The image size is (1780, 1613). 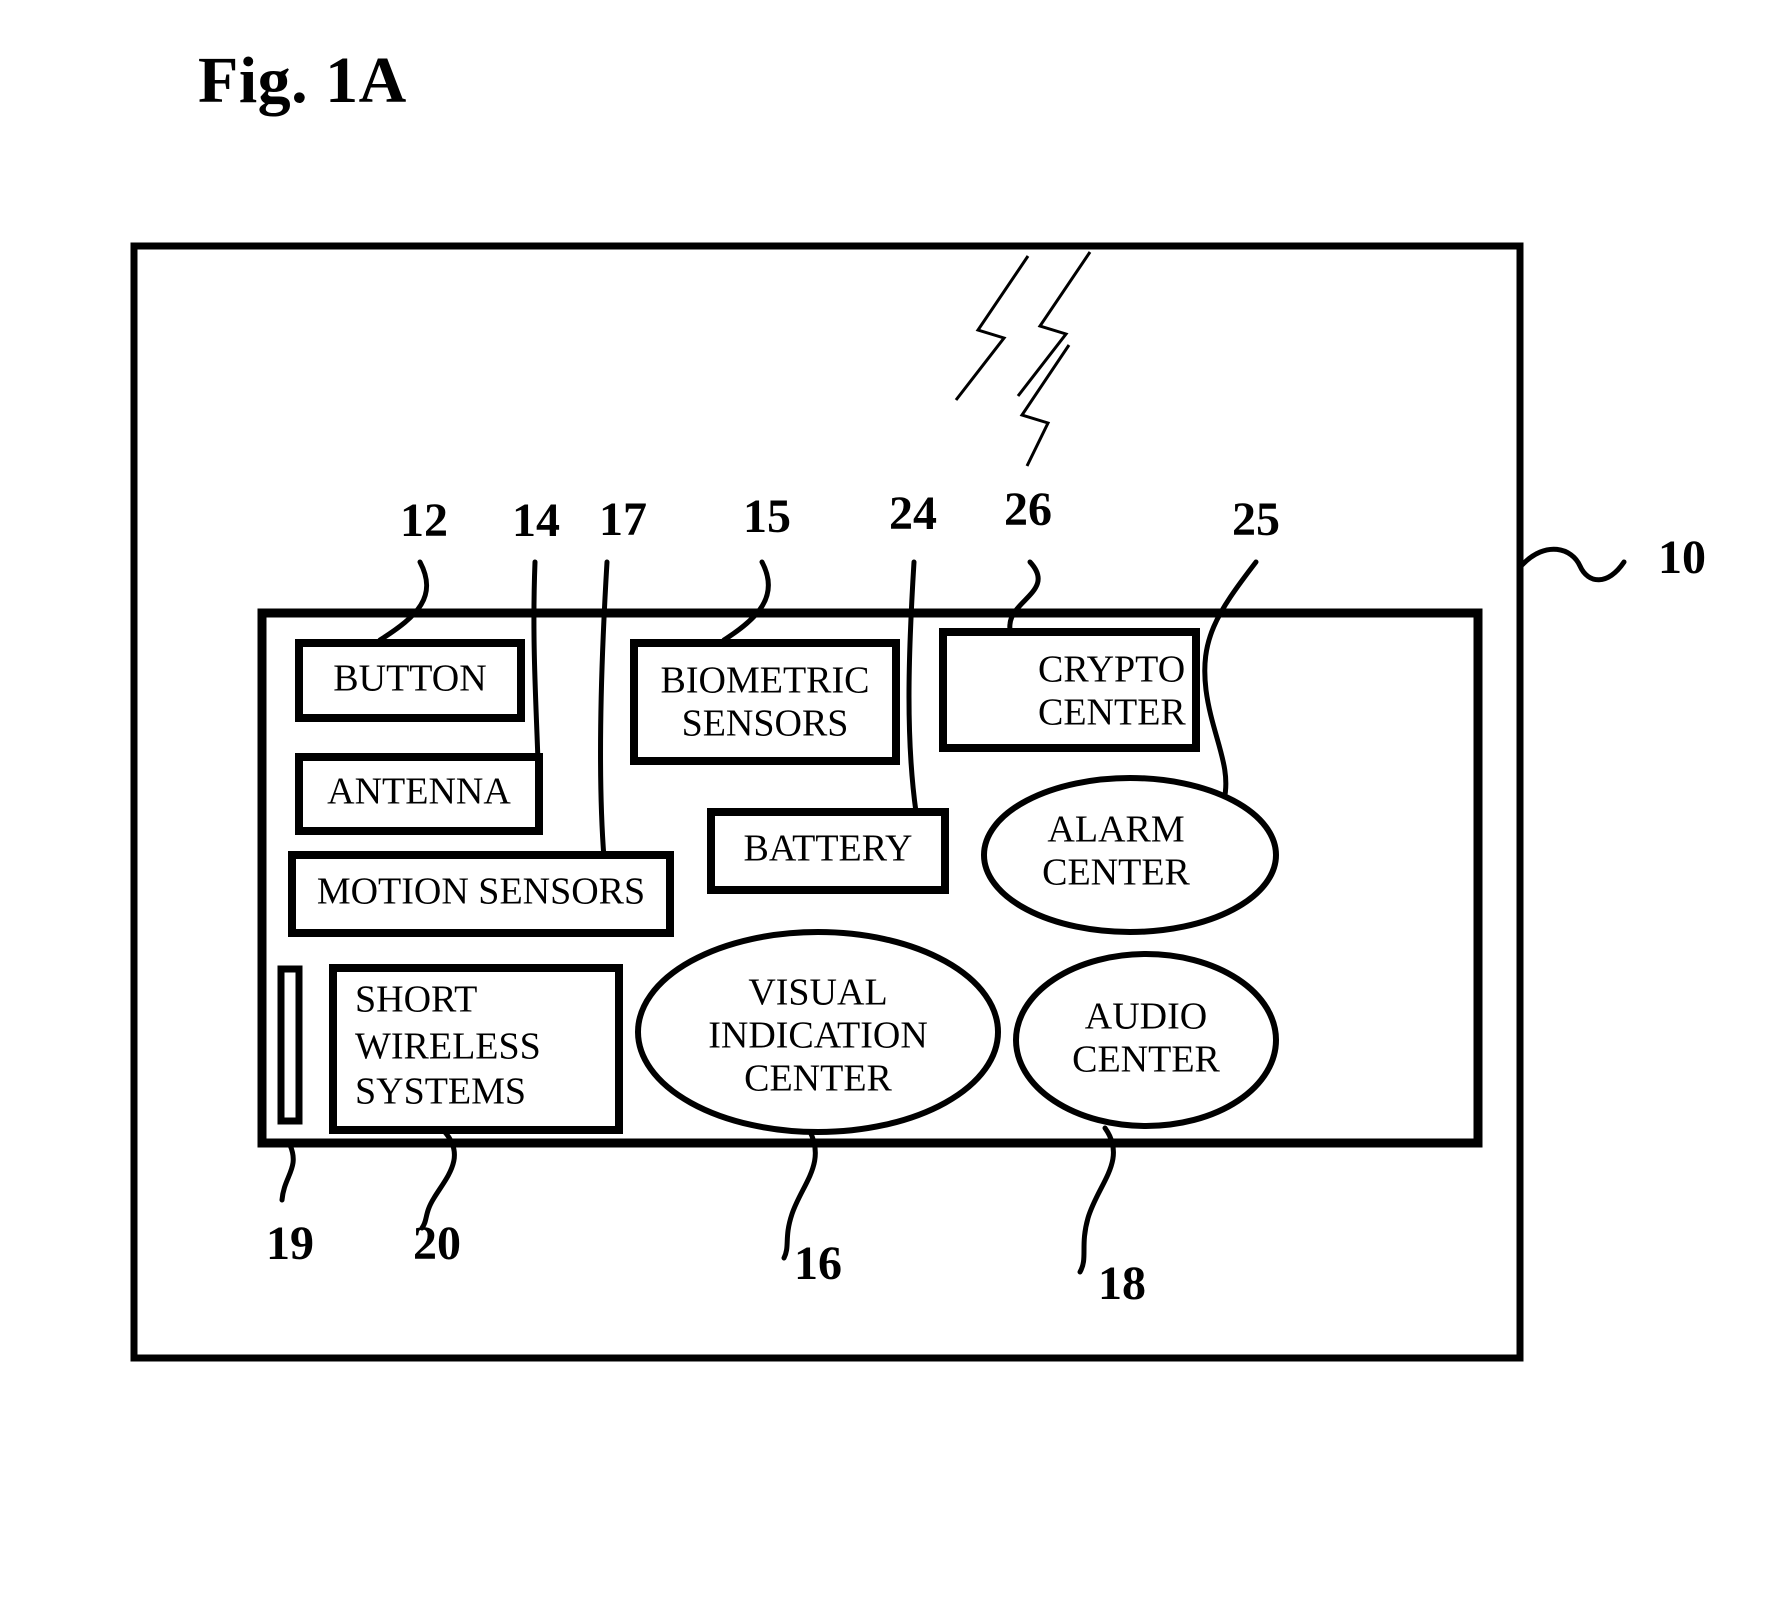 I want to click on component-antenna: ANTENNA, so click(x=419, y=794).